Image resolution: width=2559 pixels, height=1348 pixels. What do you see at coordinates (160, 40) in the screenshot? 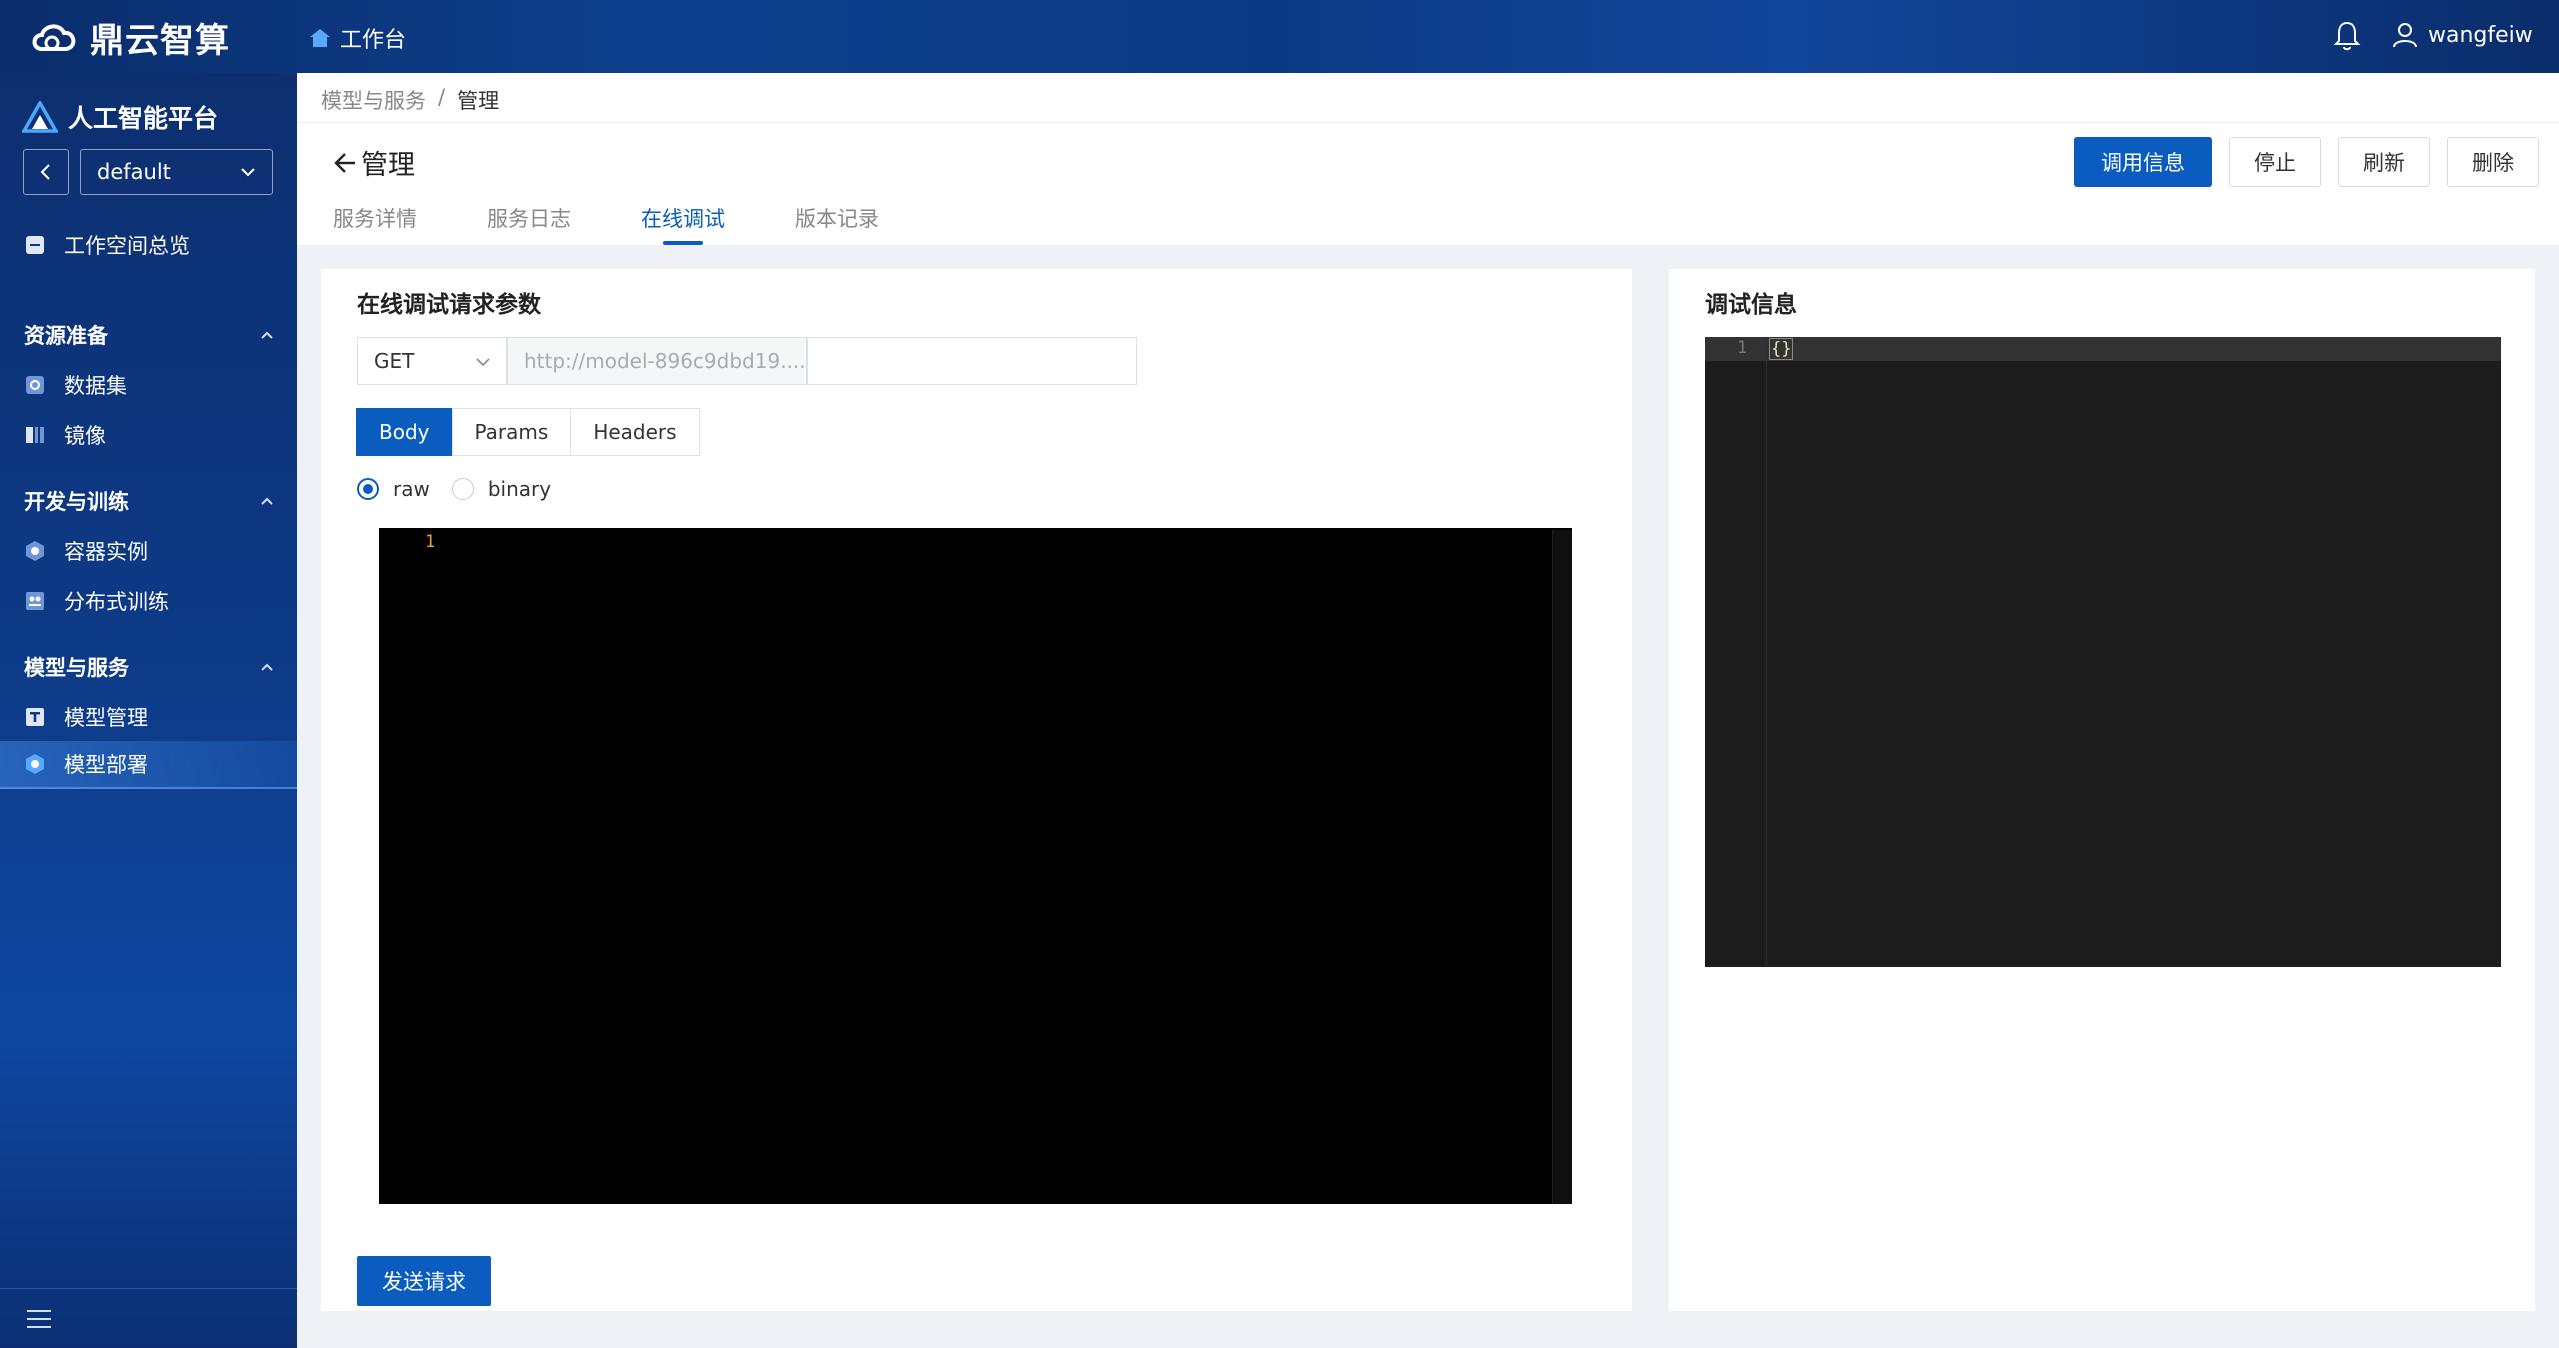
I see `brand-name: 鼎云智算` at bounding box center [160, 40].